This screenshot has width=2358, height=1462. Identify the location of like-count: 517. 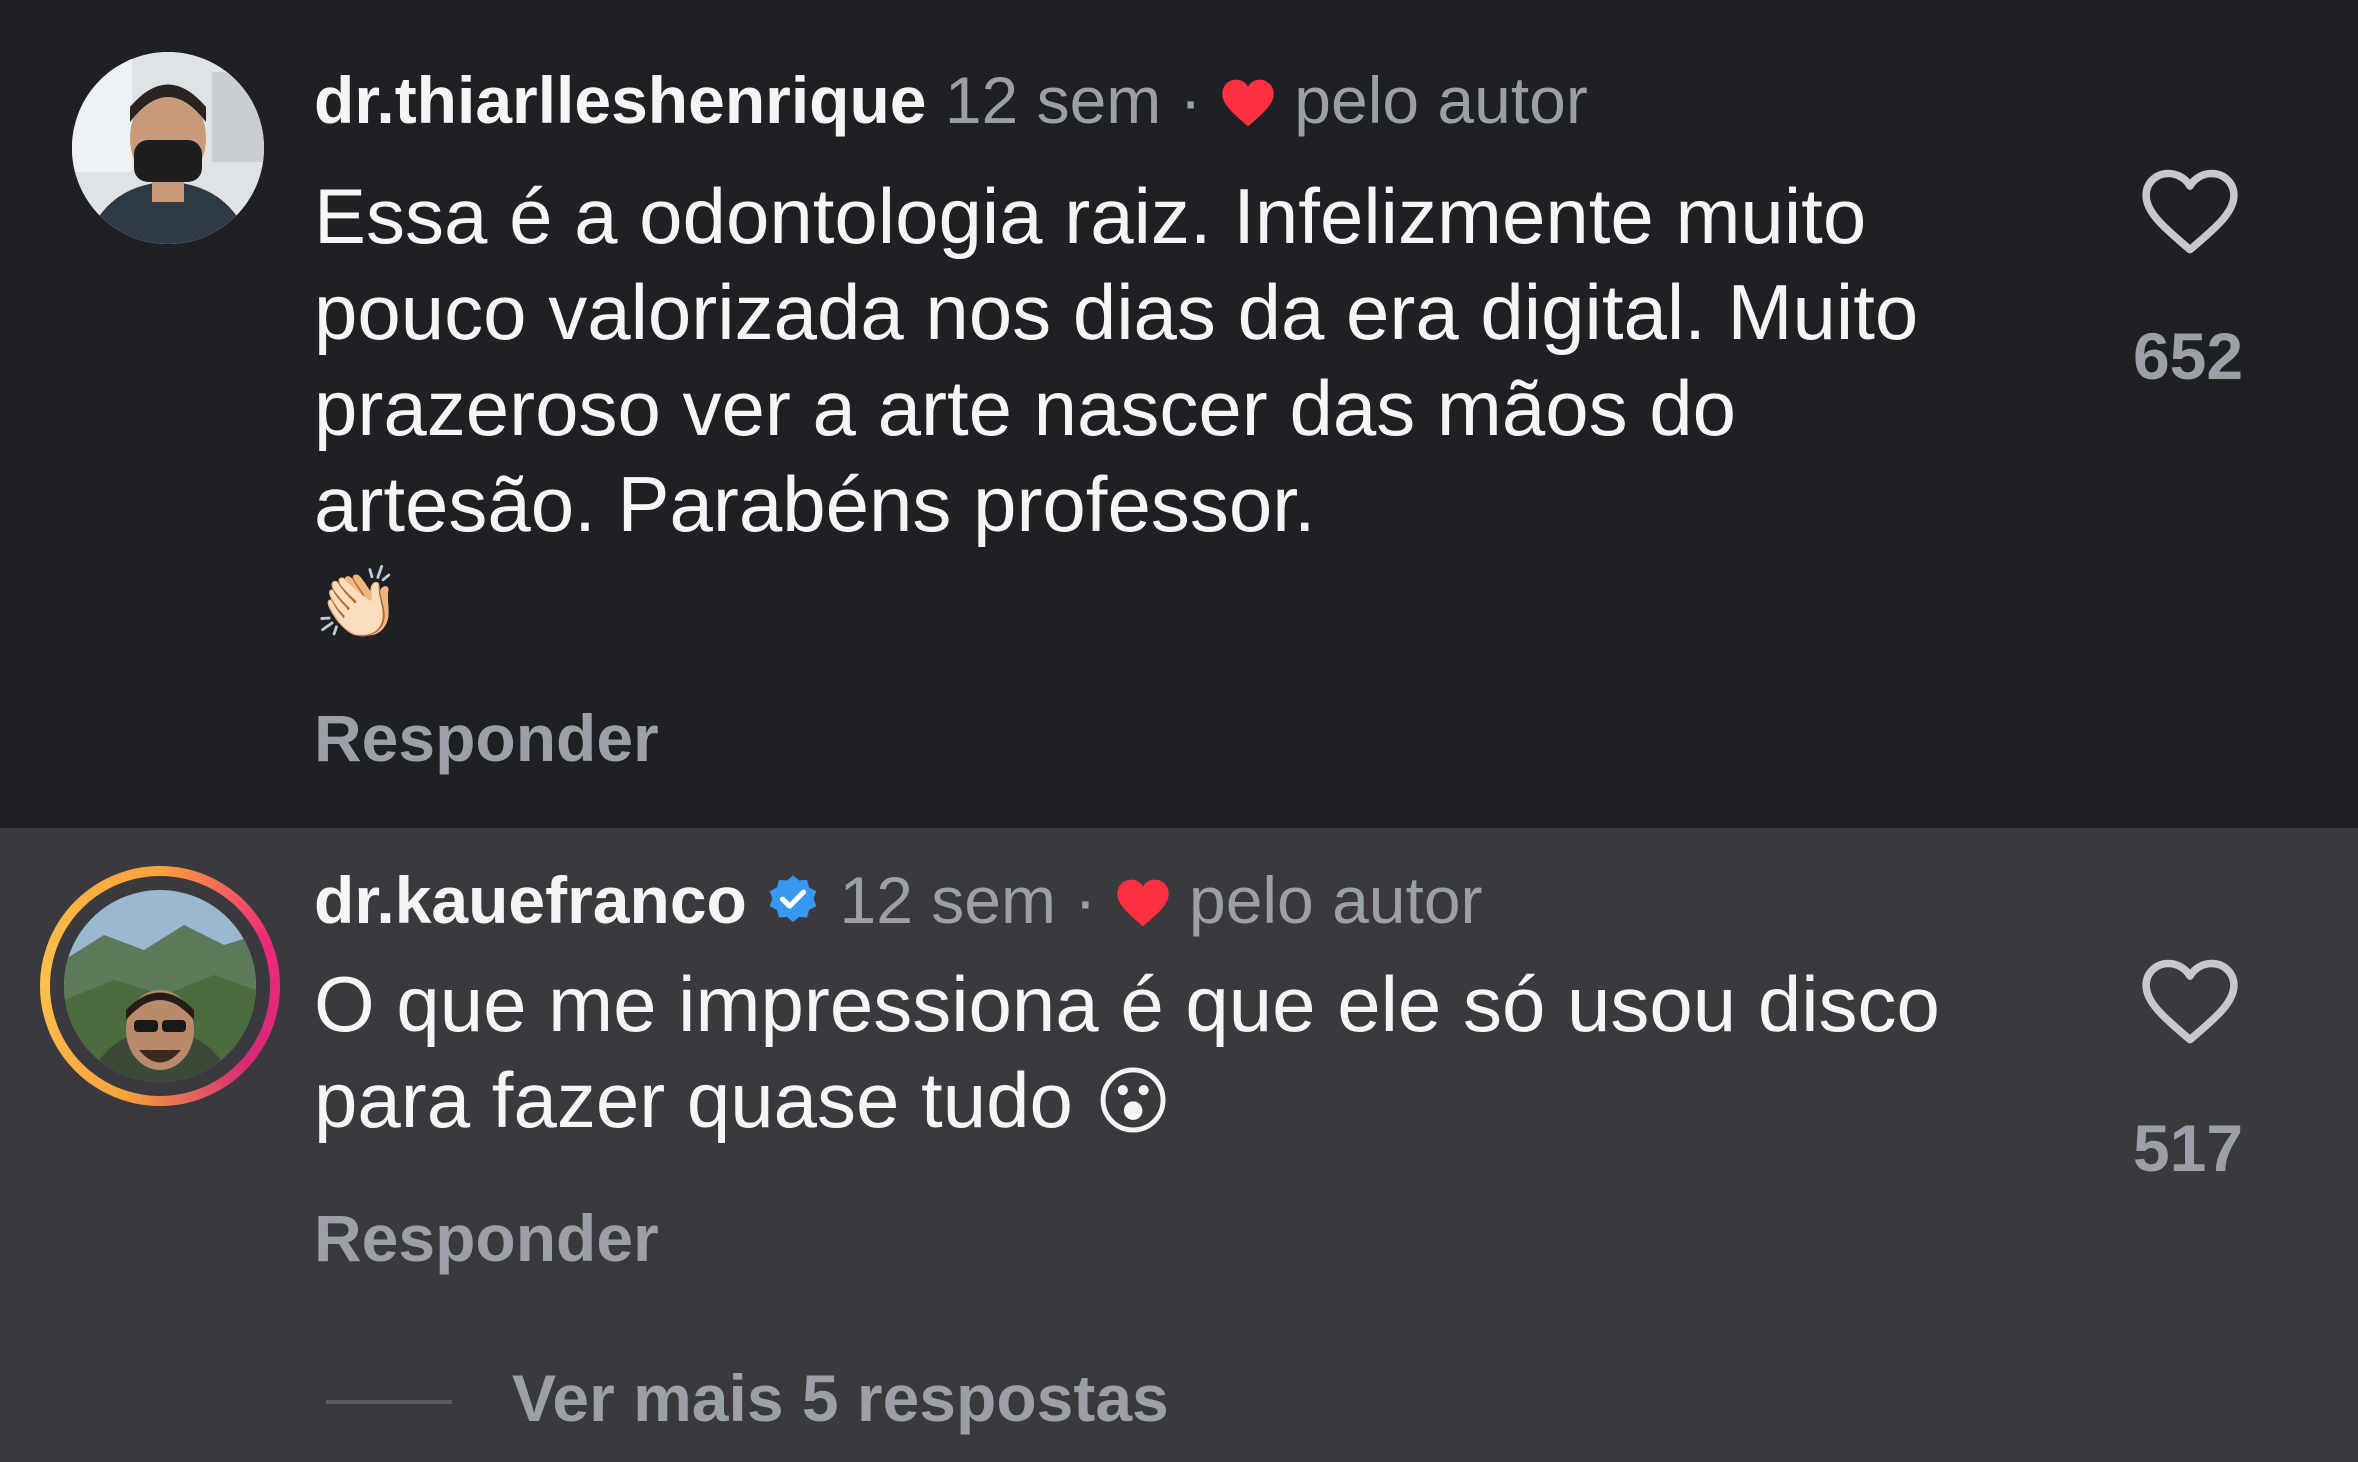
(2188, 1148).